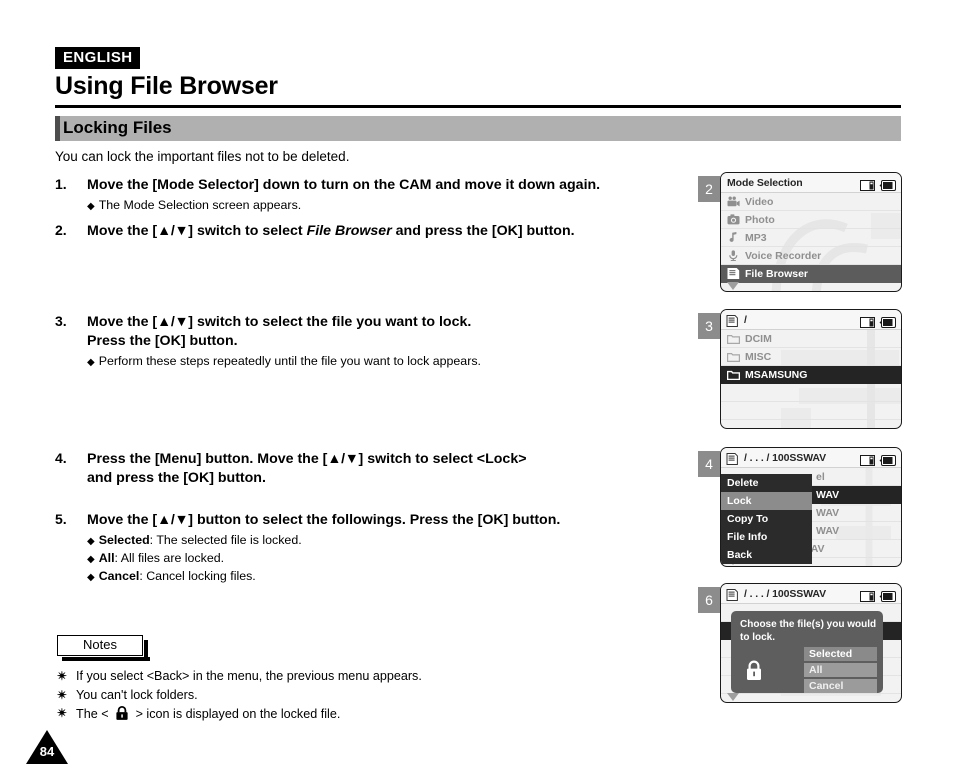  Describe the element at coordinates (343, 206) in the screenshot. I see `step-bullets: ◆ The Mode Selection screen appears.` at that location.